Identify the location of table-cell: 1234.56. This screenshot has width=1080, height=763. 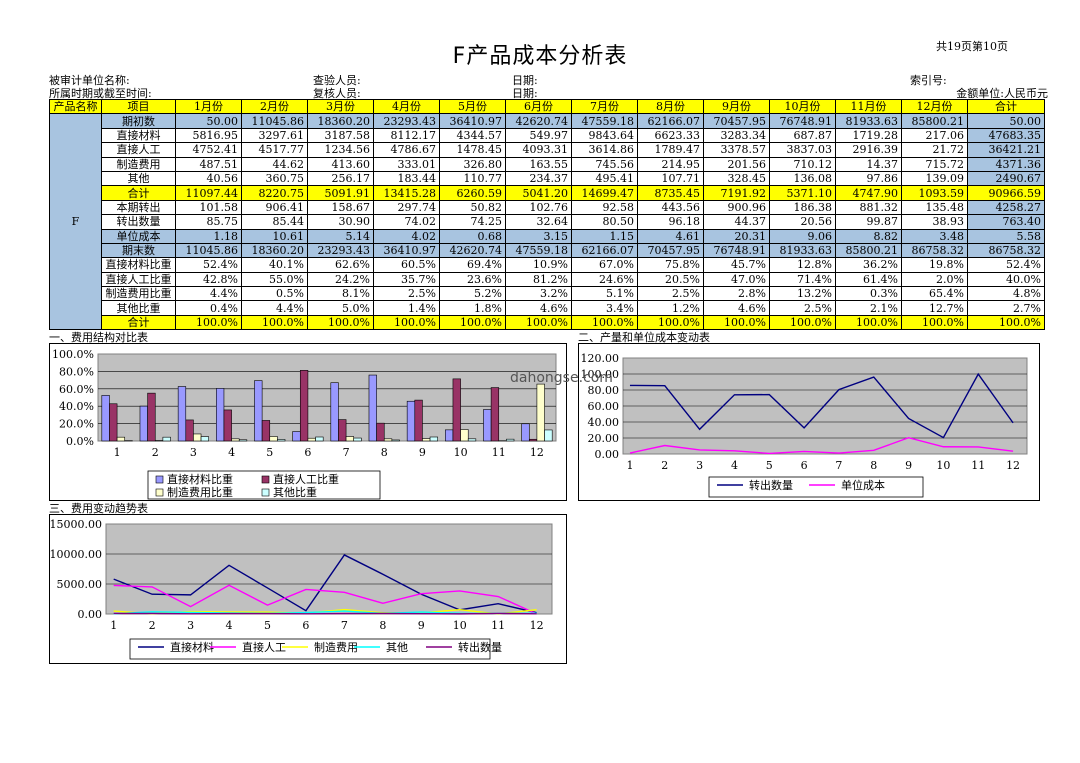
(340, 150).